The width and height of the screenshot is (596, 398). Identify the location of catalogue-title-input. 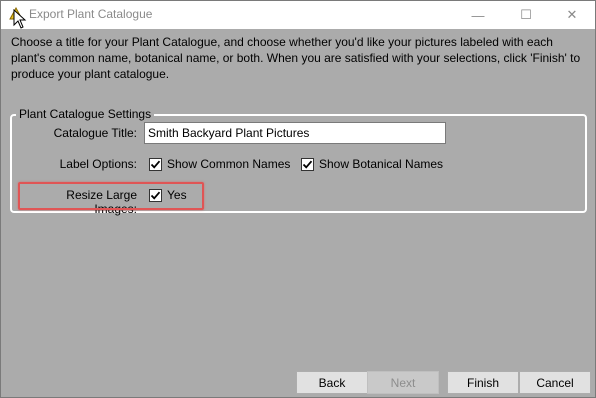
(295, 133).